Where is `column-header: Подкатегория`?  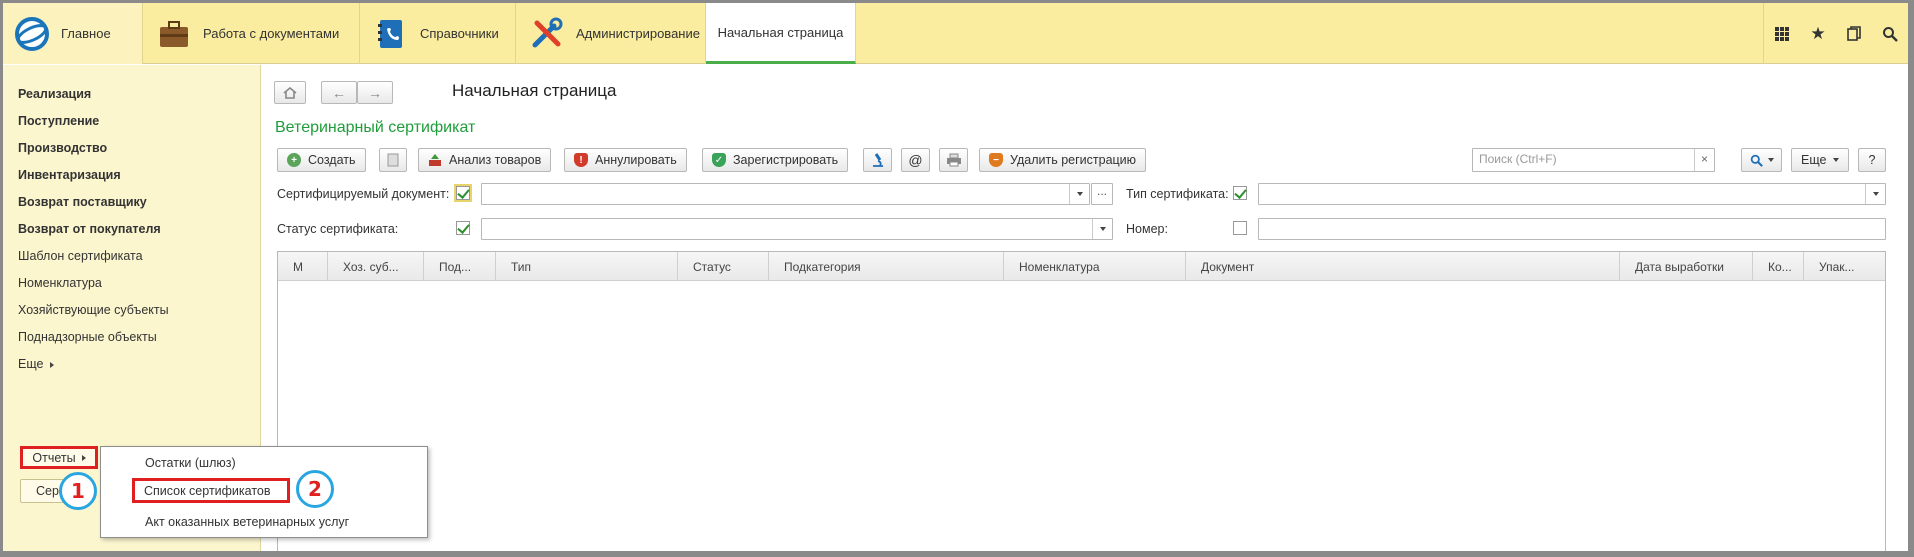 column-header: Подкатегория is located at coordinates (886, 266).